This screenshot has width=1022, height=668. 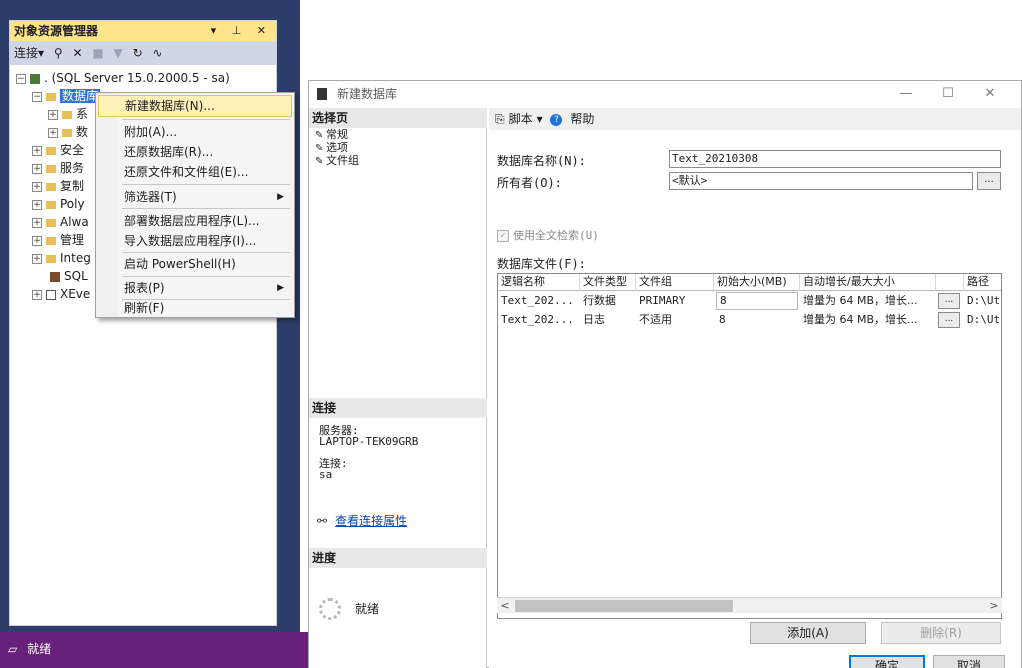 I want to click on column-header: 路径, so click(x=982, y=282).